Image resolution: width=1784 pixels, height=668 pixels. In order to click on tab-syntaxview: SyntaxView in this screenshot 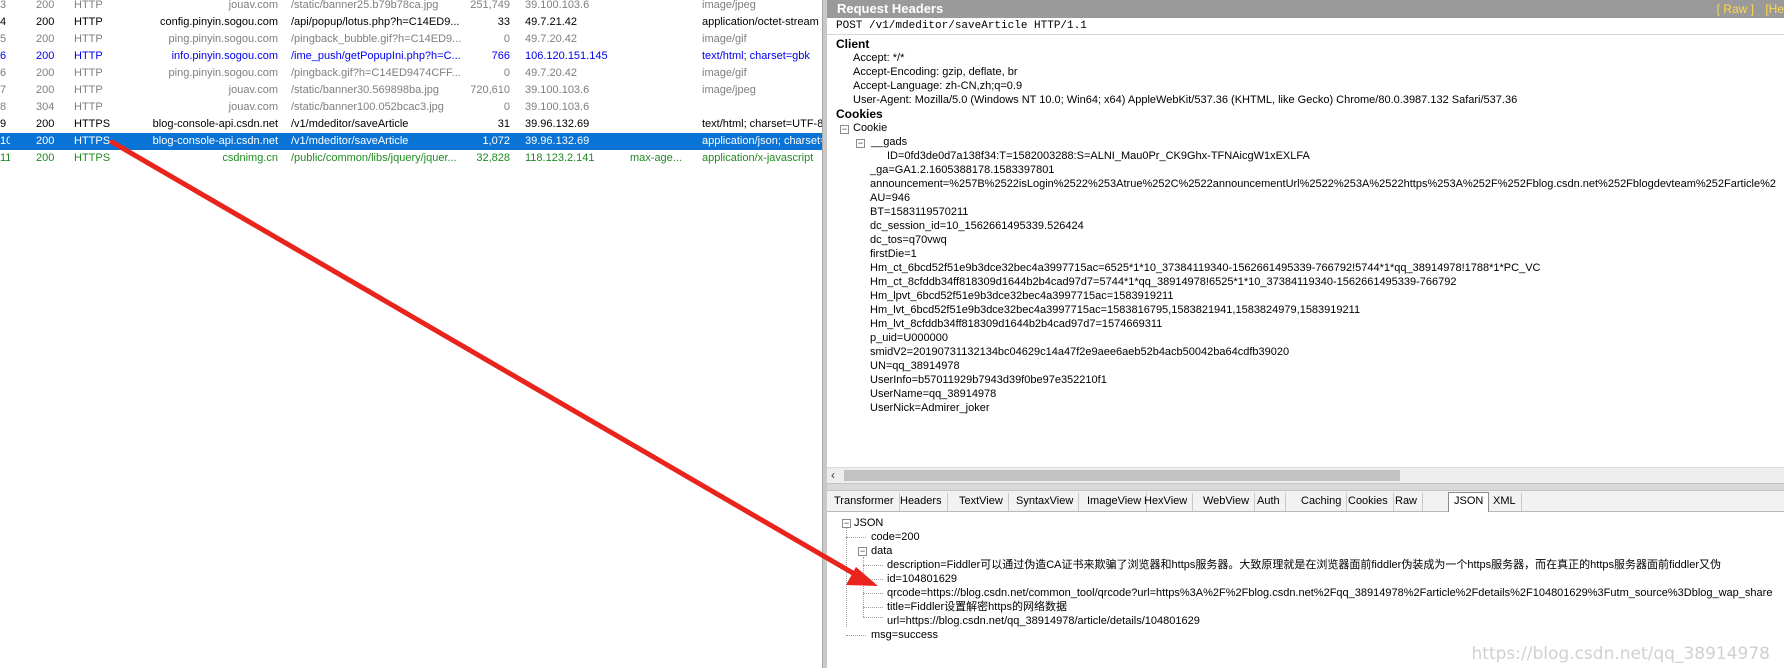, I will do `click(1045, 502)`.